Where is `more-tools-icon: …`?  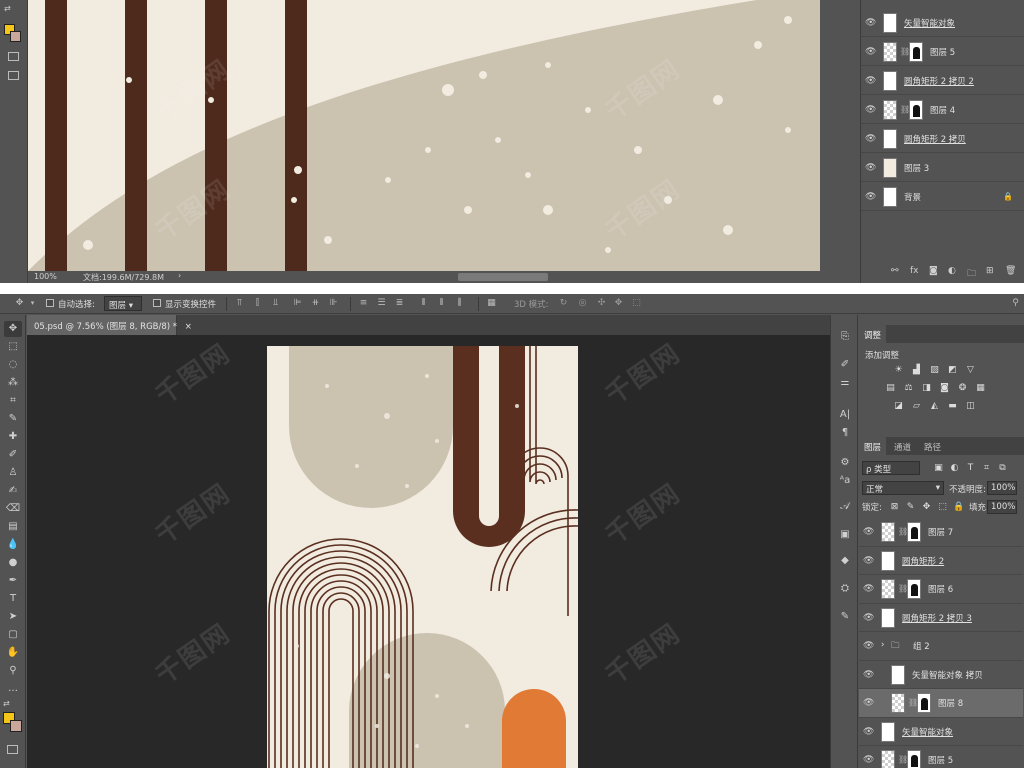
more-tools-icon: … is located at coordinates (13, 689).